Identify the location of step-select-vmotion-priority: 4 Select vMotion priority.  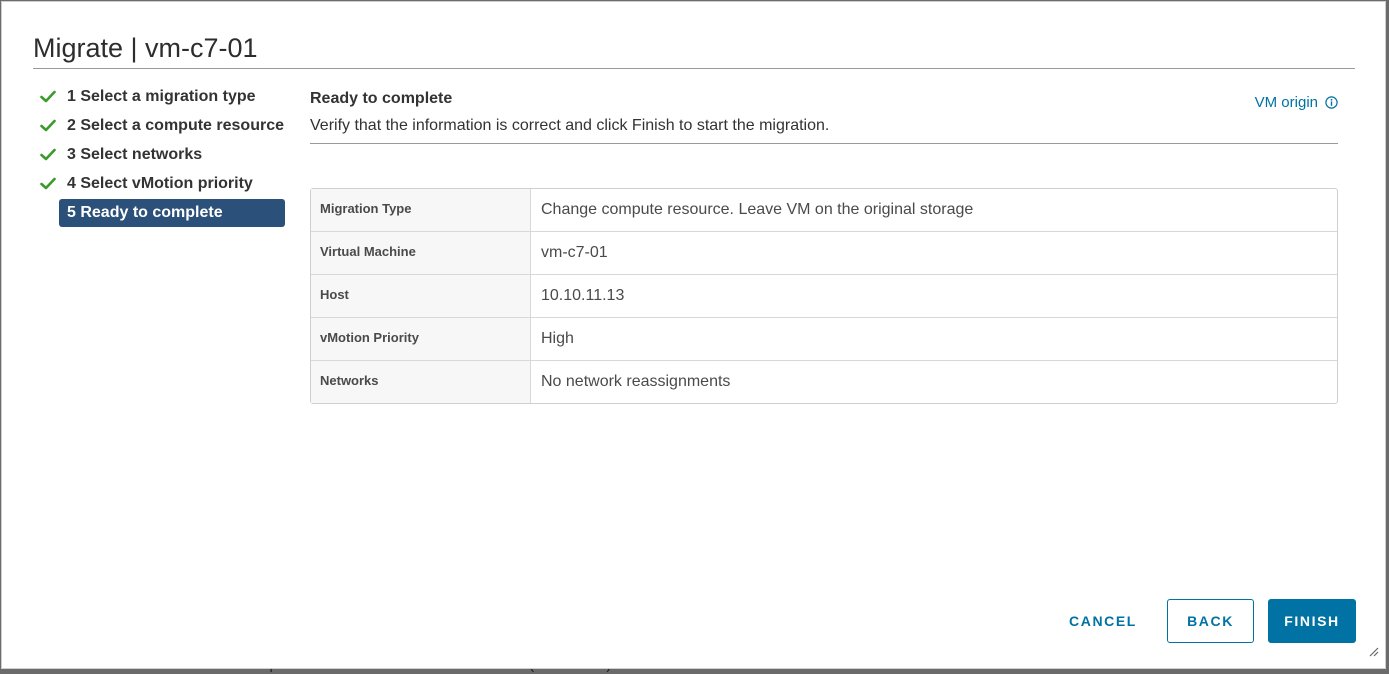
(165, 183).